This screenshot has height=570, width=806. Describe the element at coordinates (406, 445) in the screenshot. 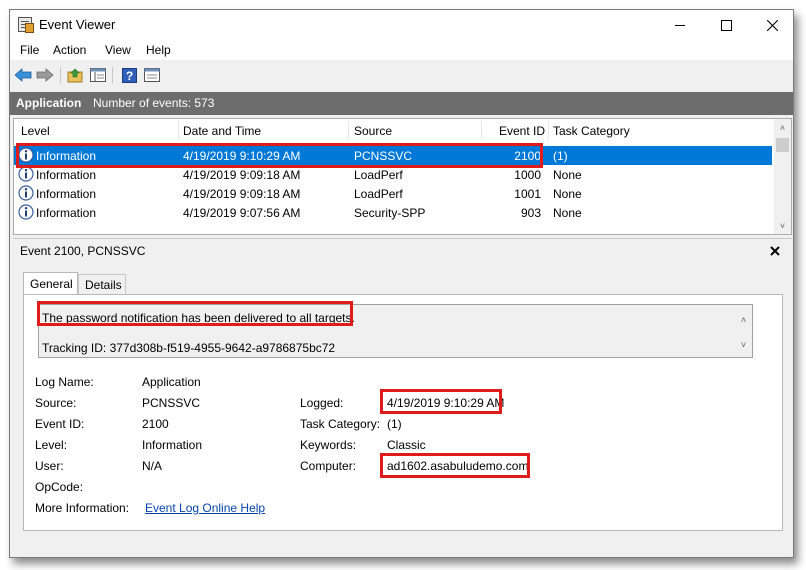

I see `keywords-value: Classic` at that location.